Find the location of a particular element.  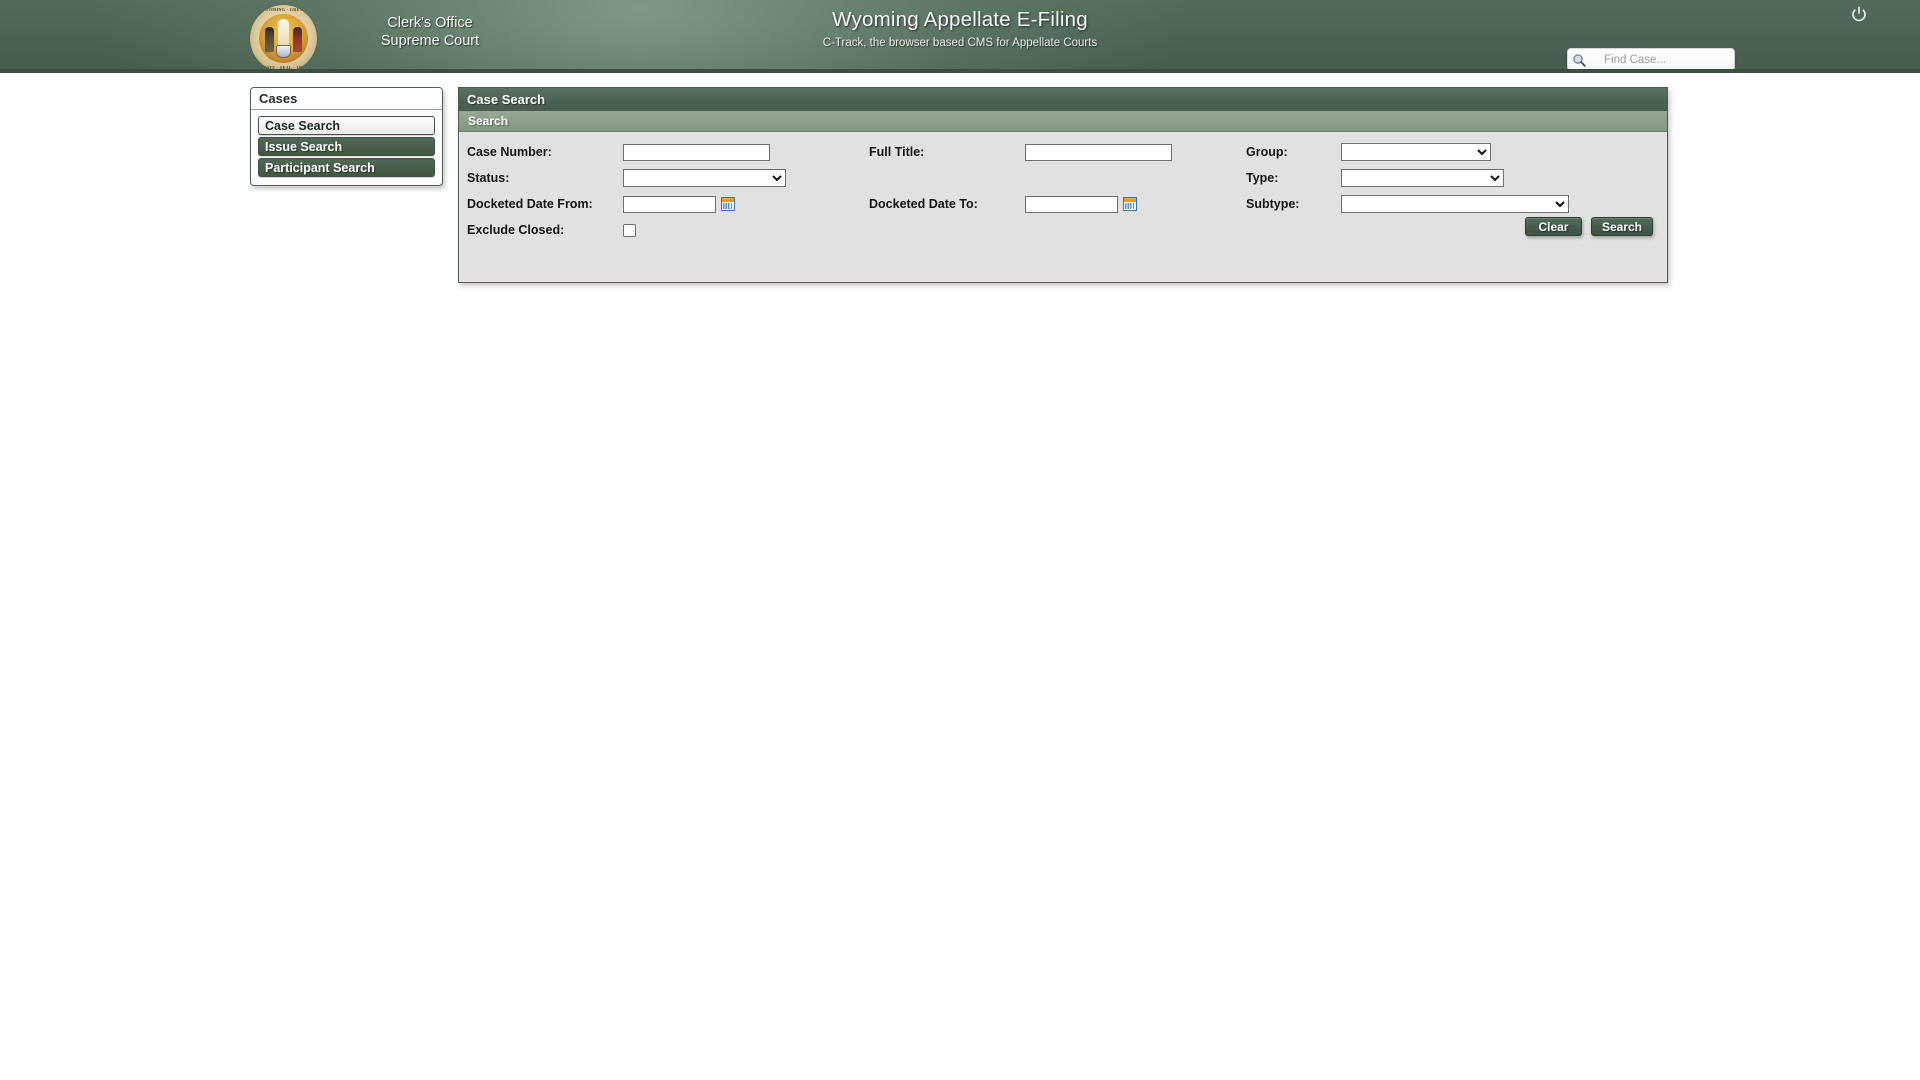

power-icon is located at coordinates (1859, 14).